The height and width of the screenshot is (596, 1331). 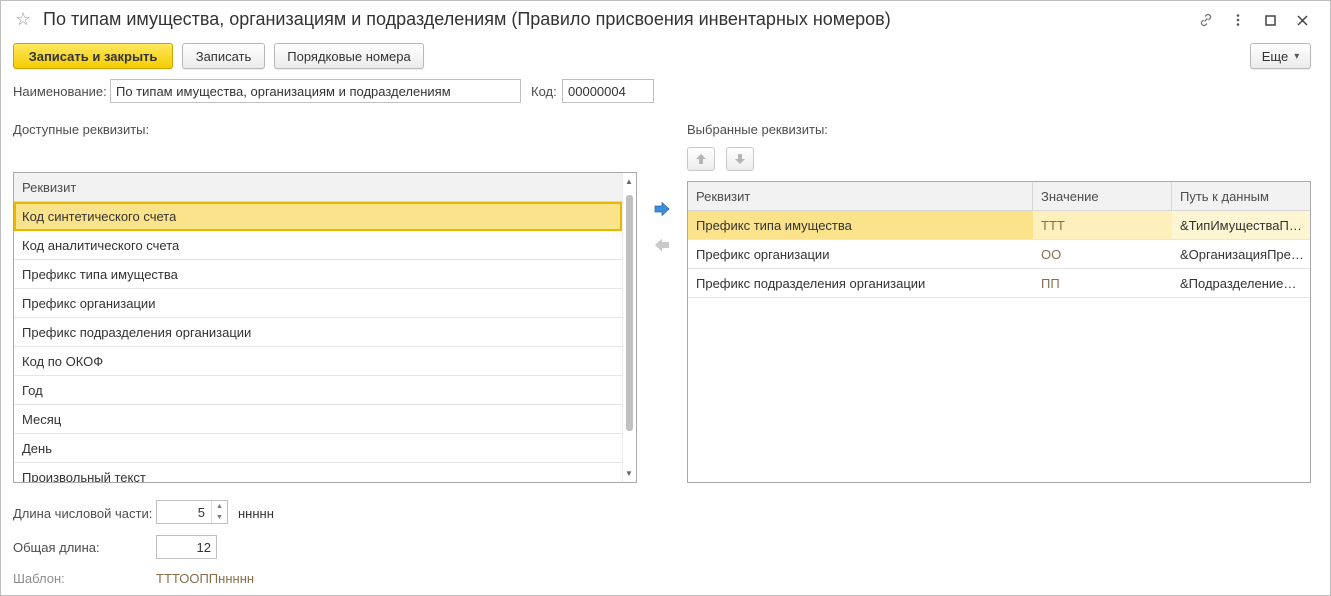 I want to click on row-label: Год, so click(x=32, y=390).